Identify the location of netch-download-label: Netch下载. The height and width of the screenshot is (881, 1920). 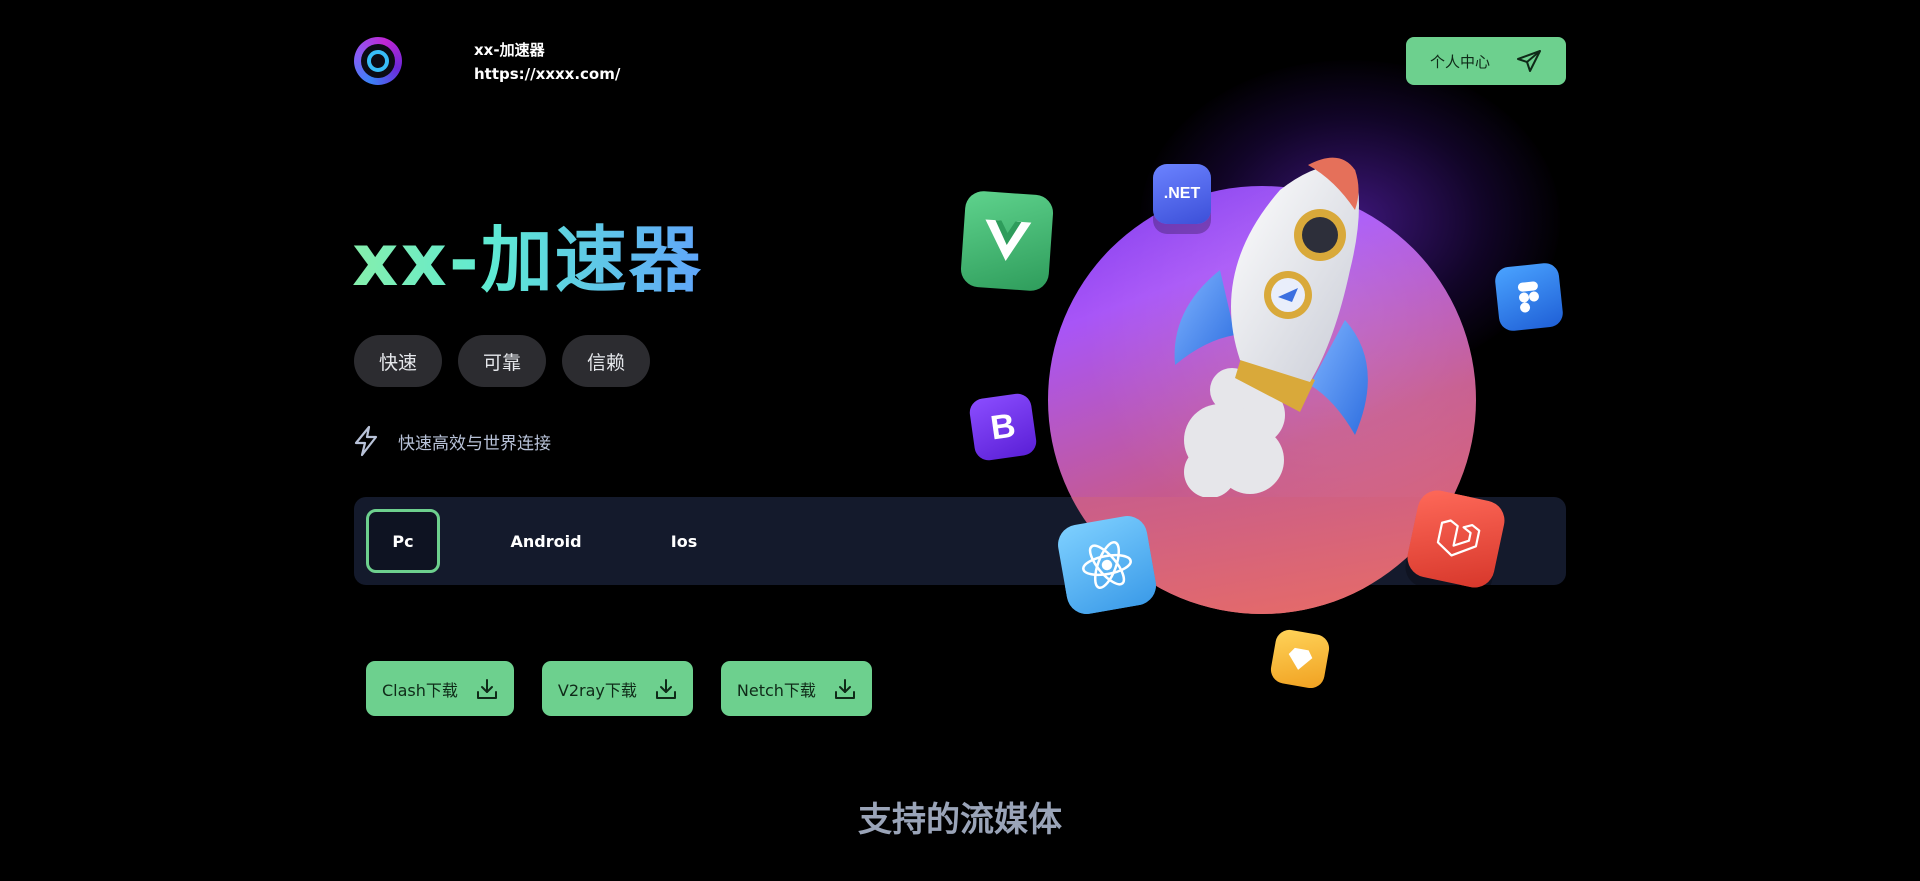
(776, 690).